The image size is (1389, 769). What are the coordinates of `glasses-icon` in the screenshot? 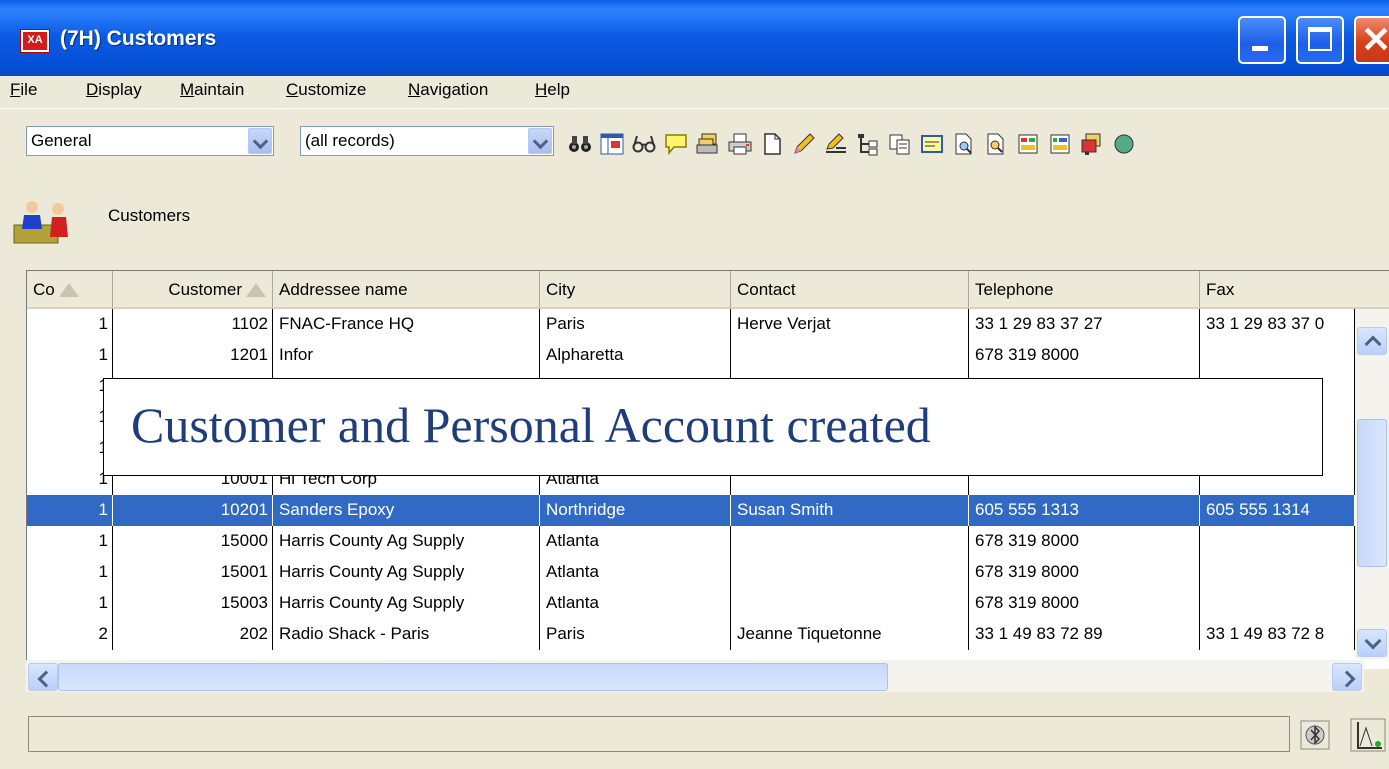 It's located at (644, 144).